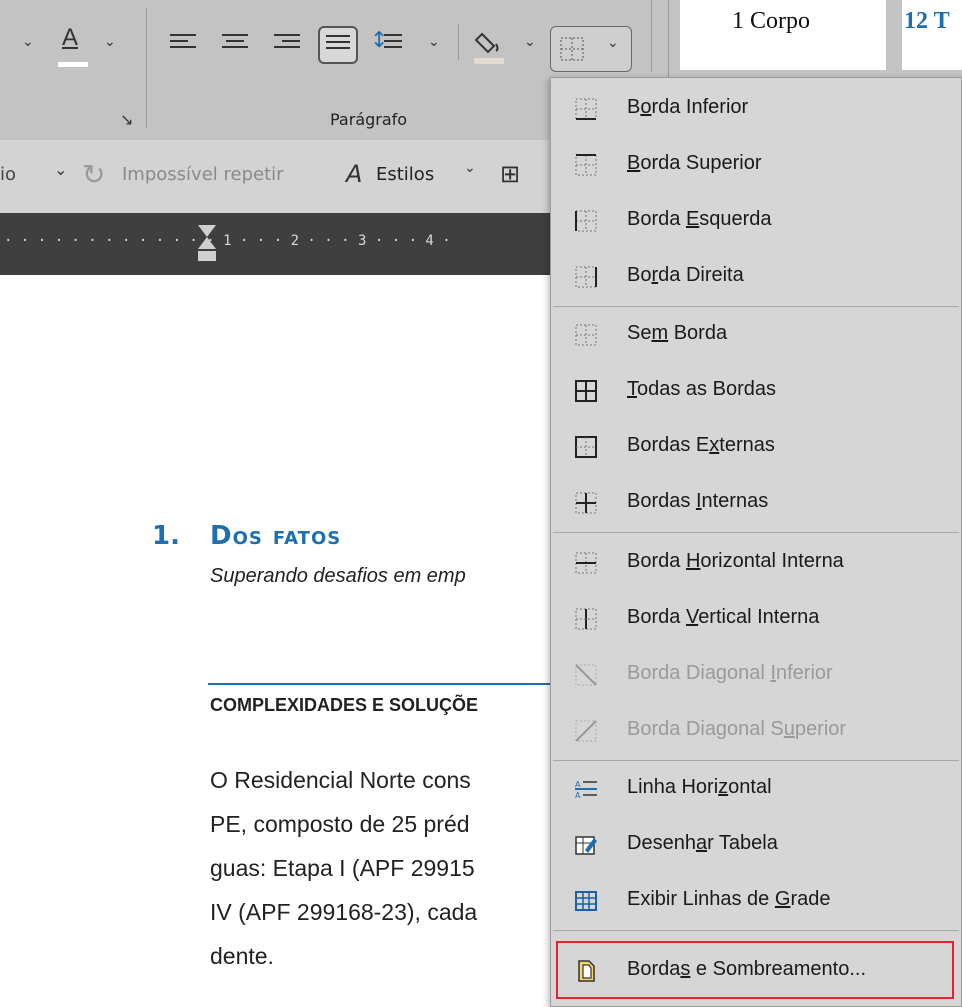 Image resolution: width=962 pixels, height=1007 pixels. What do you see at coordinates (586, 277) in the screenshot?
I see `border-right-icon` at bounding box center [586, 277].